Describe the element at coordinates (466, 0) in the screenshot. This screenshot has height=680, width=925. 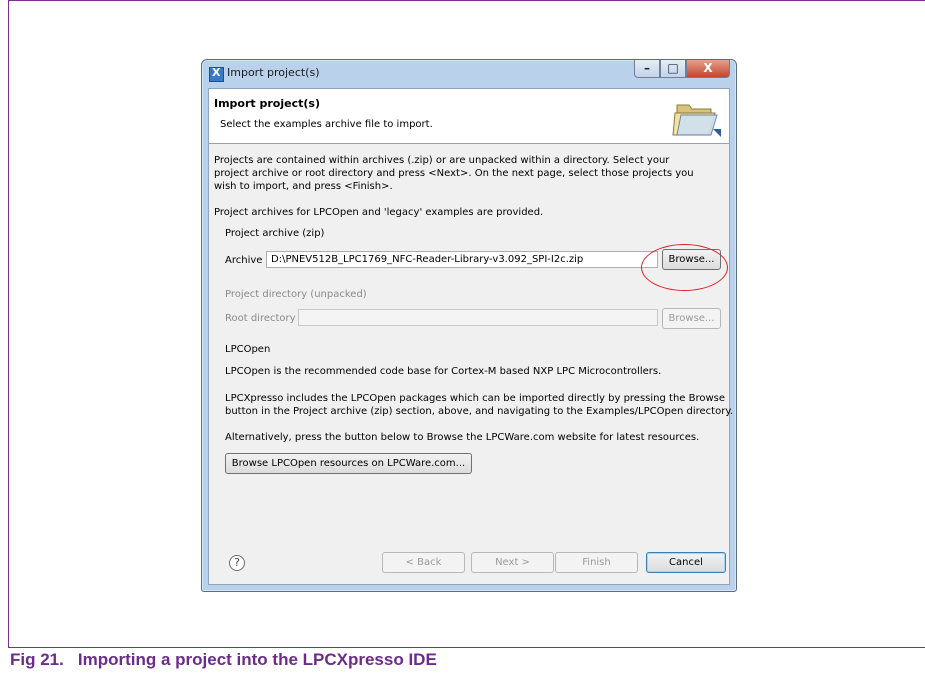
I see `page-border-top` at that location.